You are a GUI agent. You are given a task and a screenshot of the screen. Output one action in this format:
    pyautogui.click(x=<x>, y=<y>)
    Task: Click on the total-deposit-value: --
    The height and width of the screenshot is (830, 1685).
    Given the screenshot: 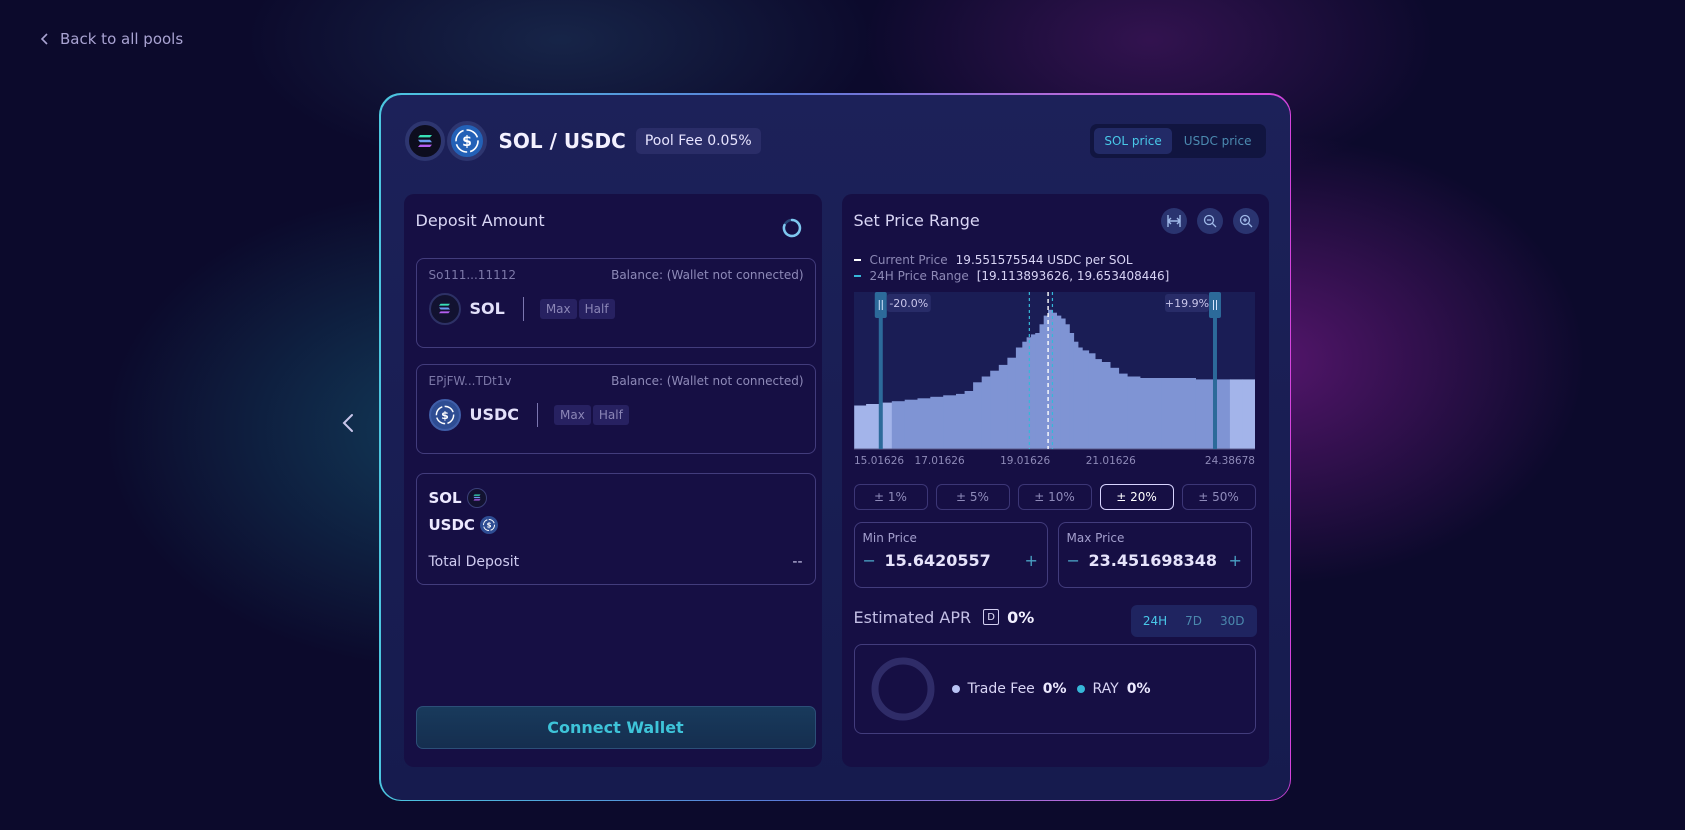 What is the action you would take?
    pyautogui.click(x=797, y=561)
    